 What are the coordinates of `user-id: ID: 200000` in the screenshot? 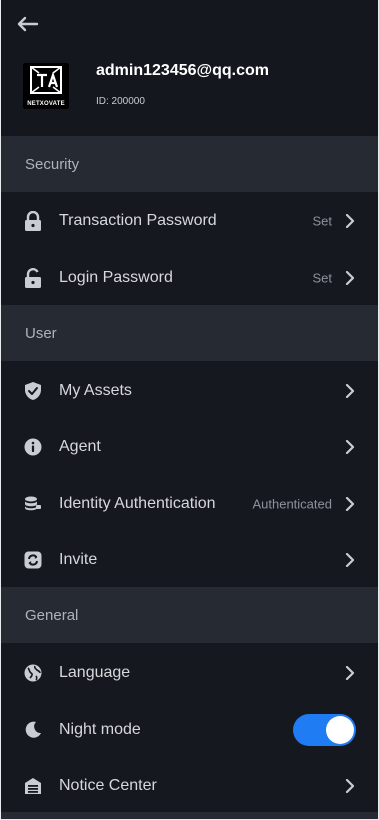 It's located at (120, 101).